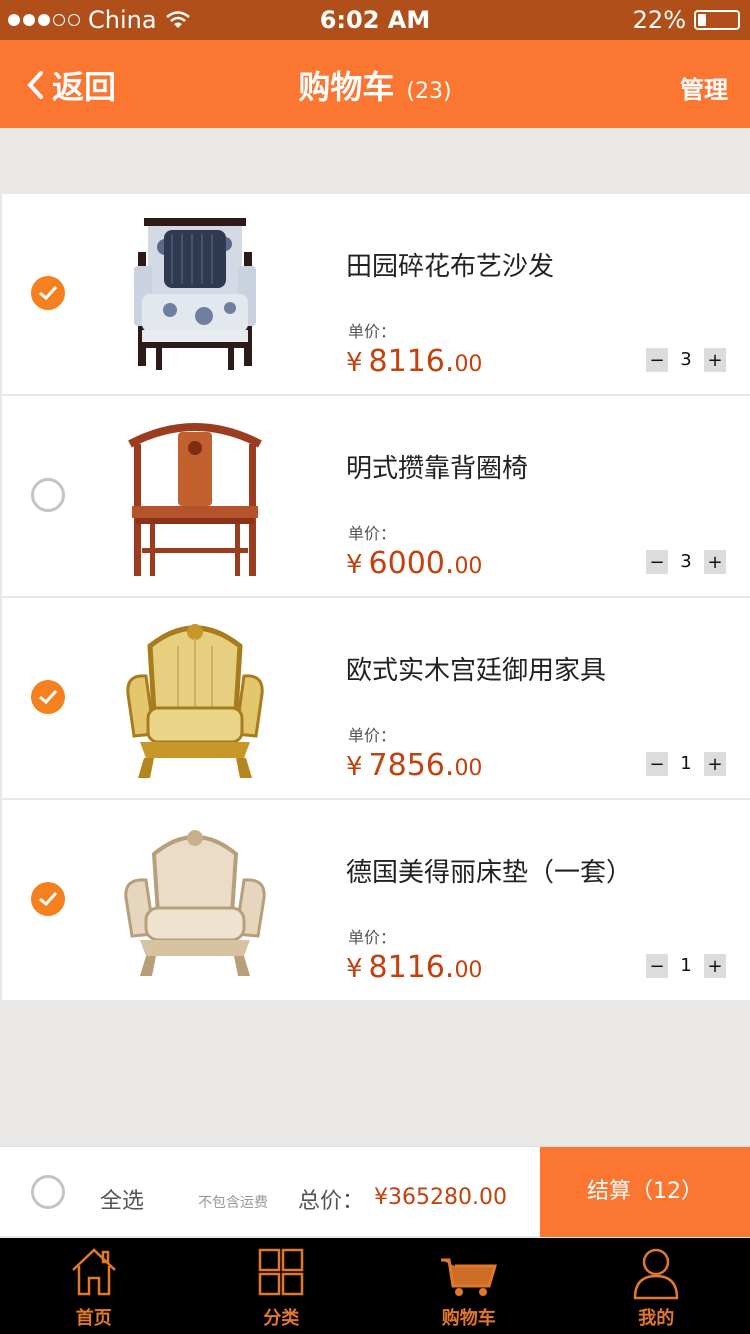 The height and width of the screenshot is (1334, 750). I want to click on tab-label: 我的, so click(656, 1318).